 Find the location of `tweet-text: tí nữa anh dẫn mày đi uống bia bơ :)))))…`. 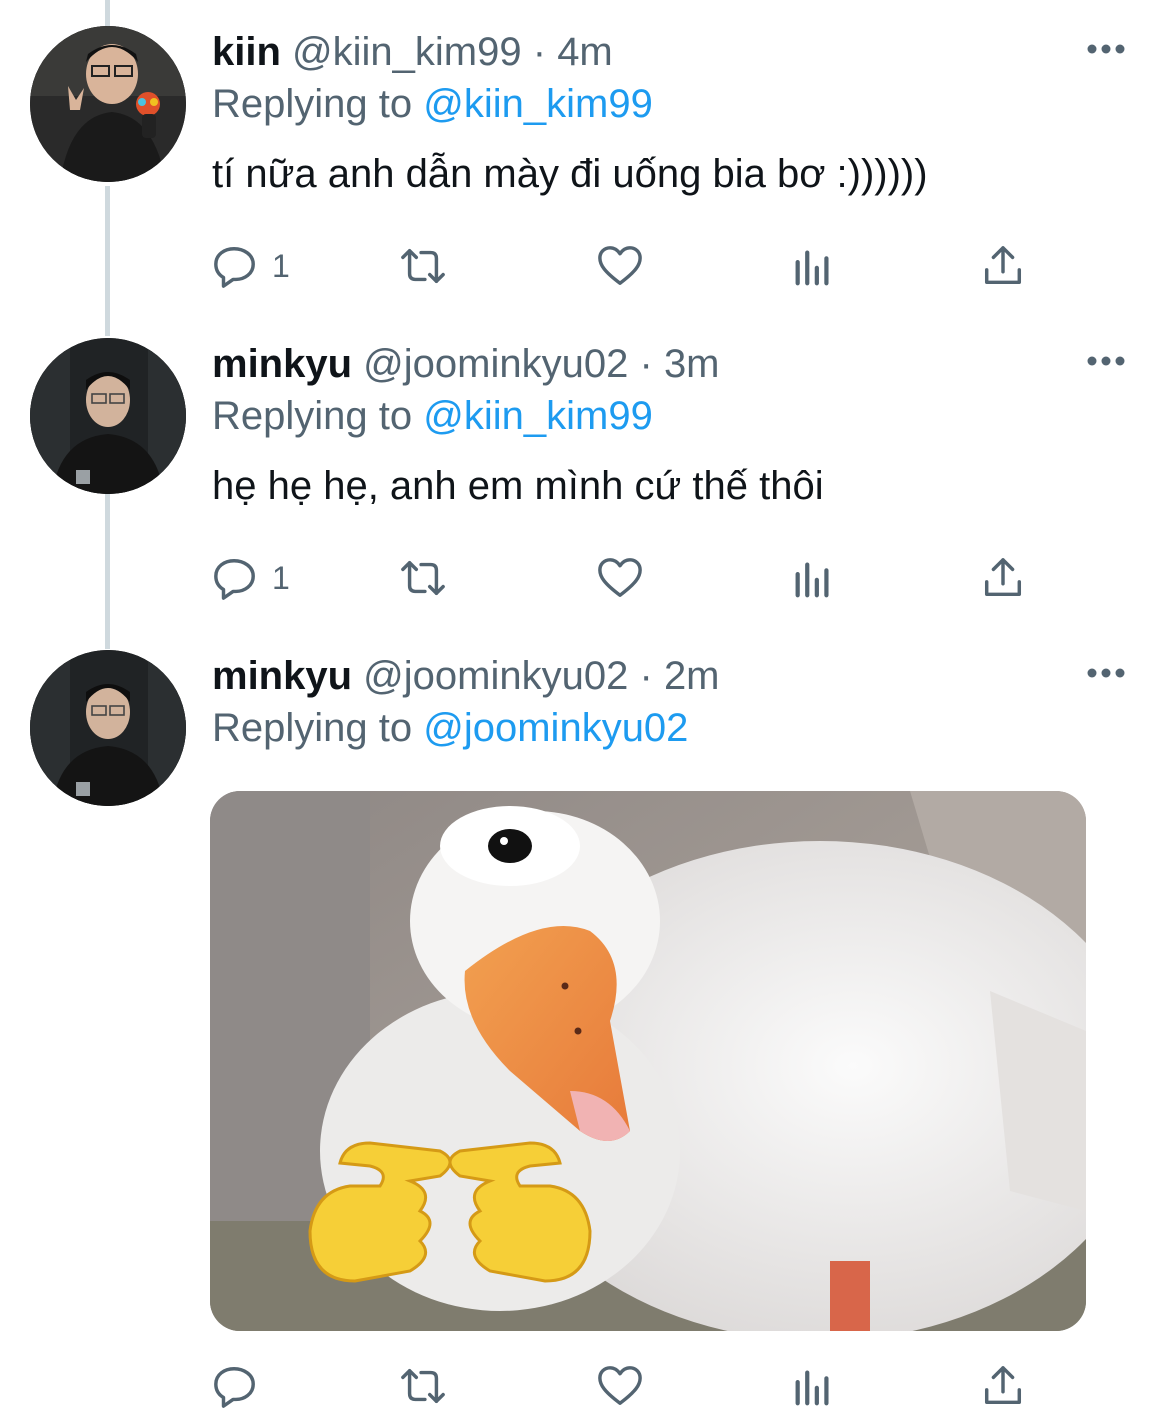

tweet-text: tí nữa anh dẫn mày đi uống bia bơ :)))))… is located at coordinates (570, 174).